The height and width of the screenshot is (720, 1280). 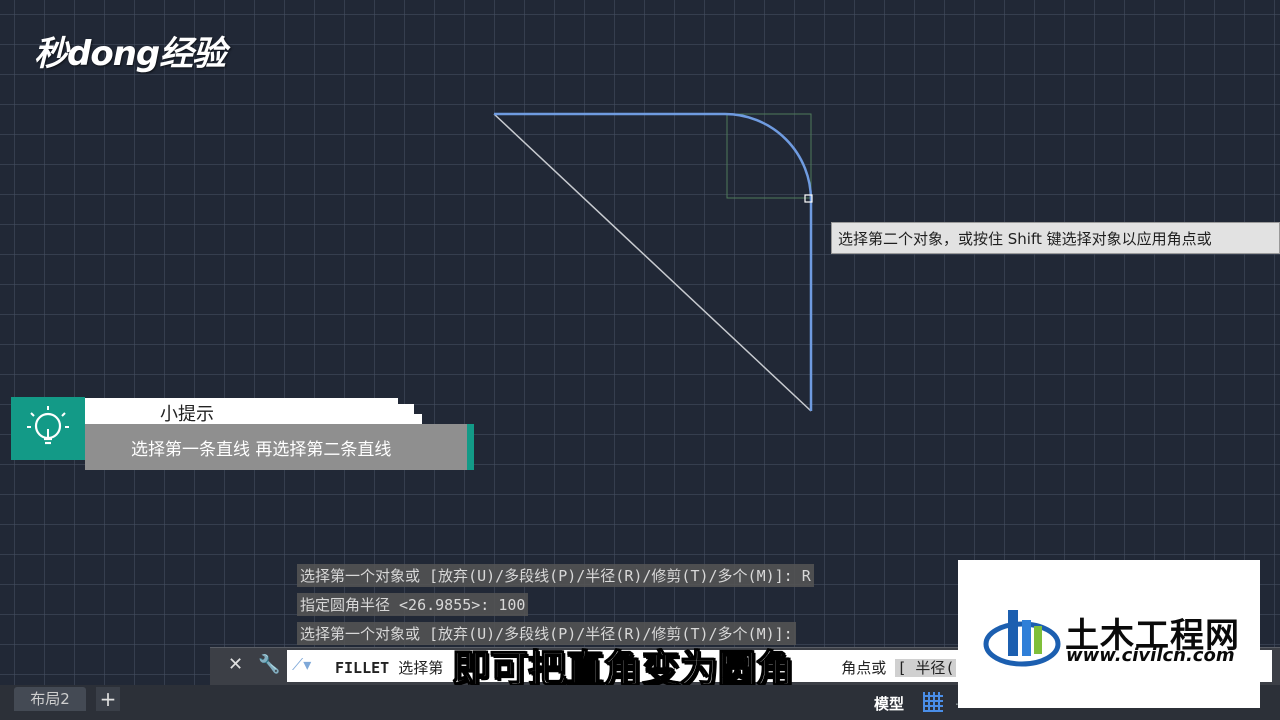 I want to click on tip-title-bar, so click(x=241, y=411).